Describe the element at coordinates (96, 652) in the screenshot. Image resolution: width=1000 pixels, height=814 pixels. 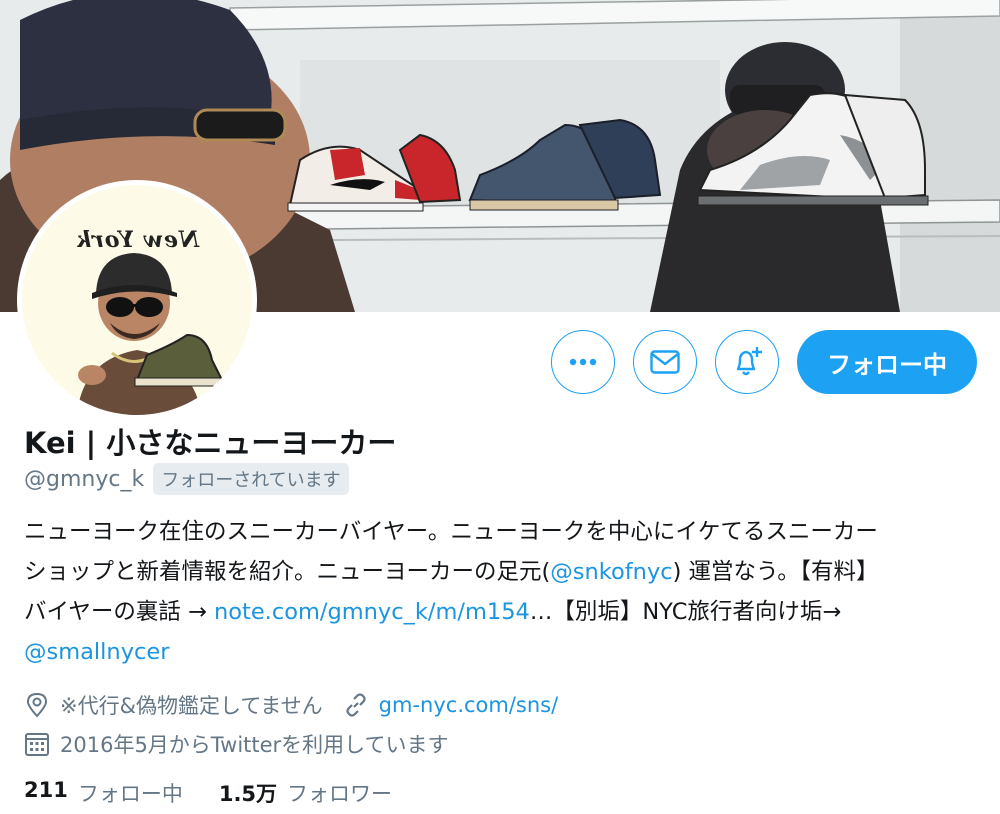
I see `mention-link-smallnycer: @smallnycer` at that location.